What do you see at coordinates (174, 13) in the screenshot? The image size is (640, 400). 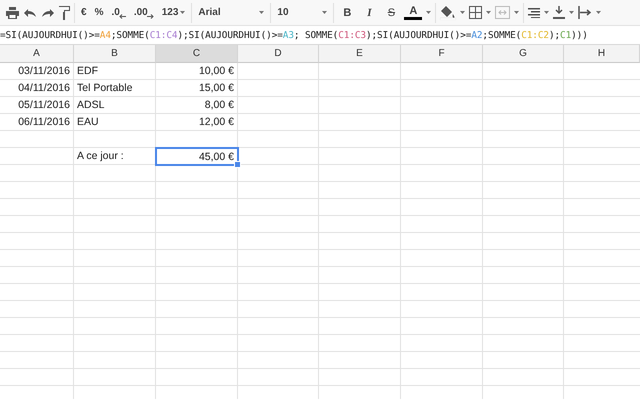 I see `number-format-button: 123` at bounding box center [174, 13].